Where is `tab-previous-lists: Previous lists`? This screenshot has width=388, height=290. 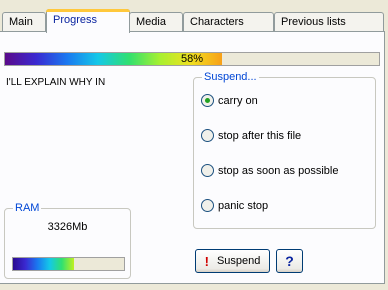
tab-previous-lists: Previous lists is located at coordinates (329, 22).